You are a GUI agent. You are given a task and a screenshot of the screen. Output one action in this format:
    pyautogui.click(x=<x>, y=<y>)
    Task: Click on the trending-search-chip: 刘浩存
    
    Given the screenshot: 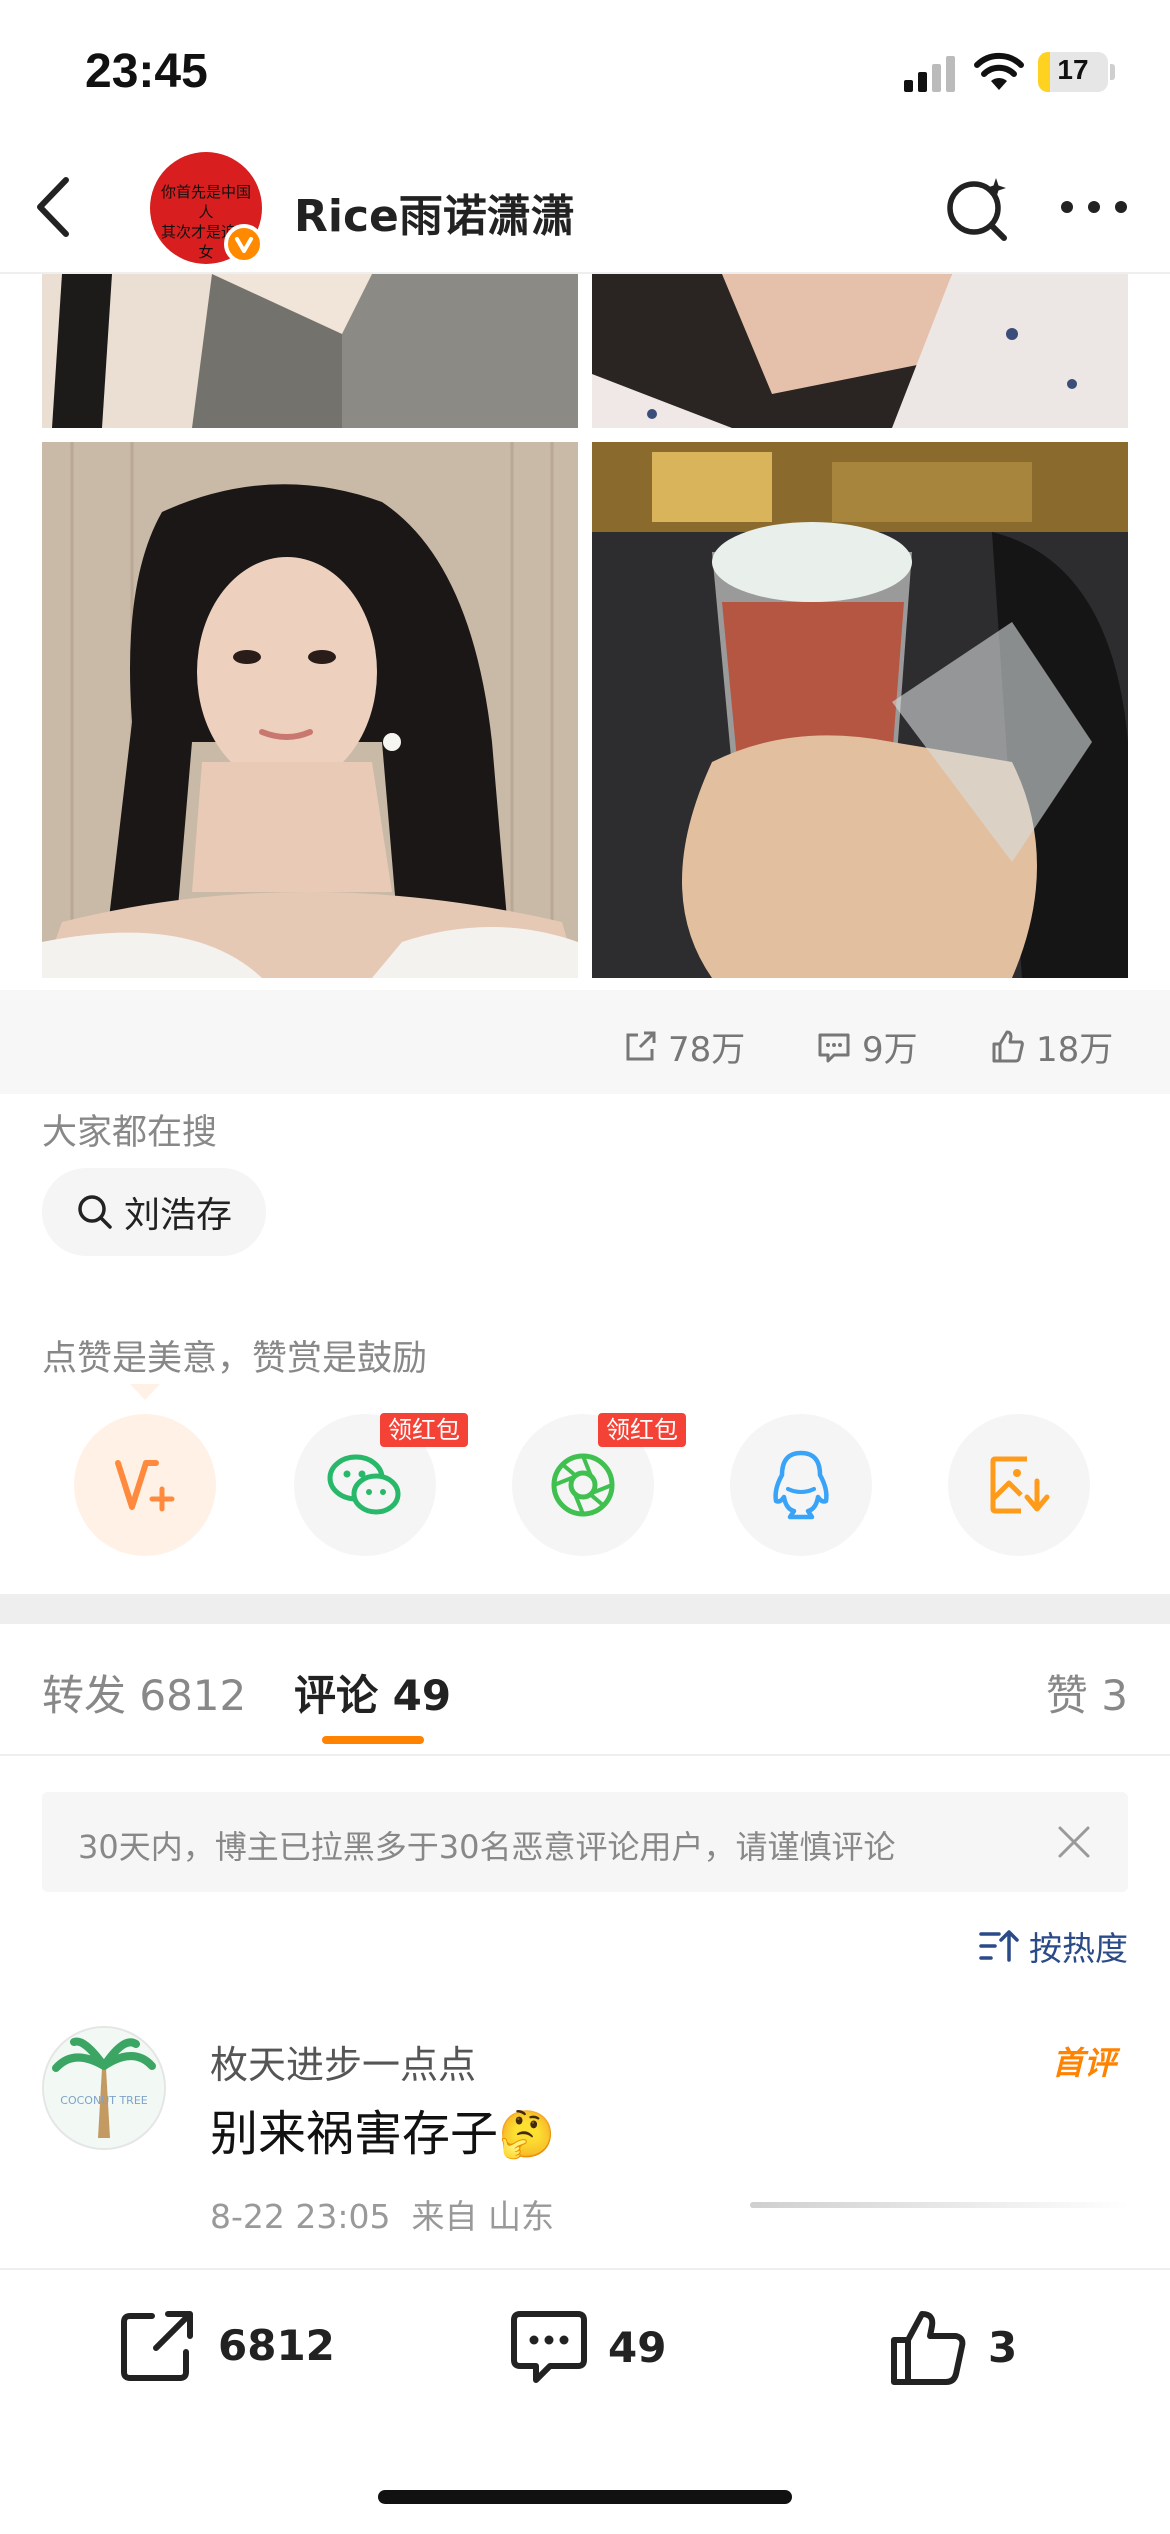 What is the action you would take?
    pyautogui.click(x=154, y=1212)
    